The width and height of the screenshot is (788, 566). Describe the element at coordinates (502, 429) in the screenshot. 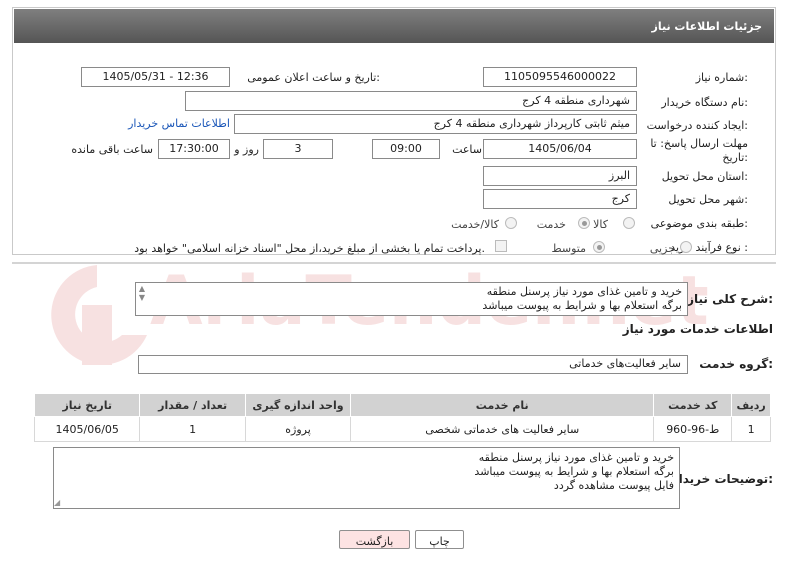

I see `cell-name: سایر فعالیت های خدماتی شخصی` at that location.